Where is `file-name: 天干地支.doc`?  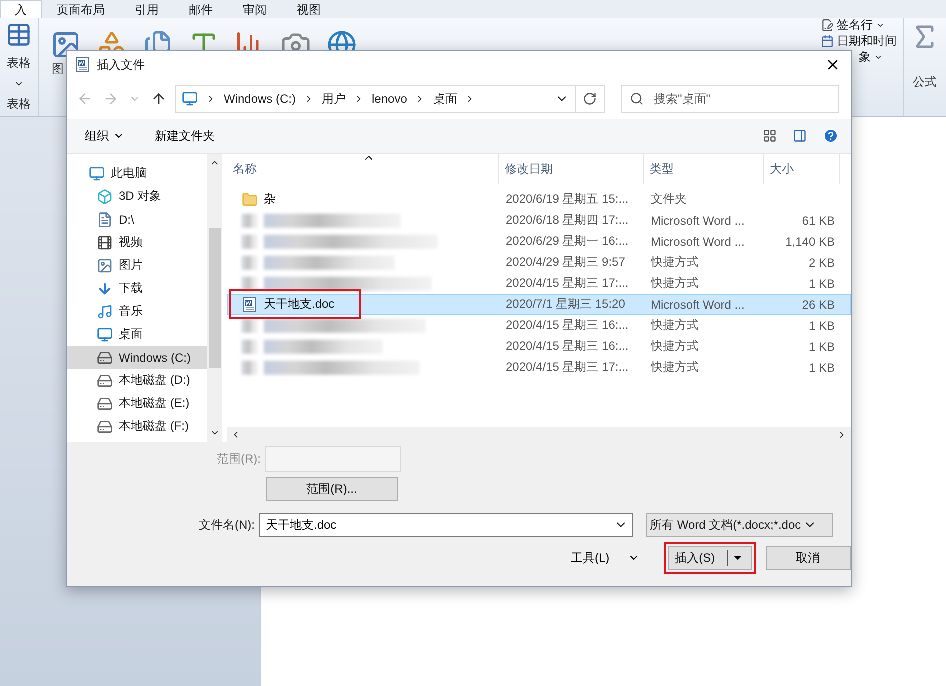 file-name: 天干地支.doc is located at coordinates (299, 304).